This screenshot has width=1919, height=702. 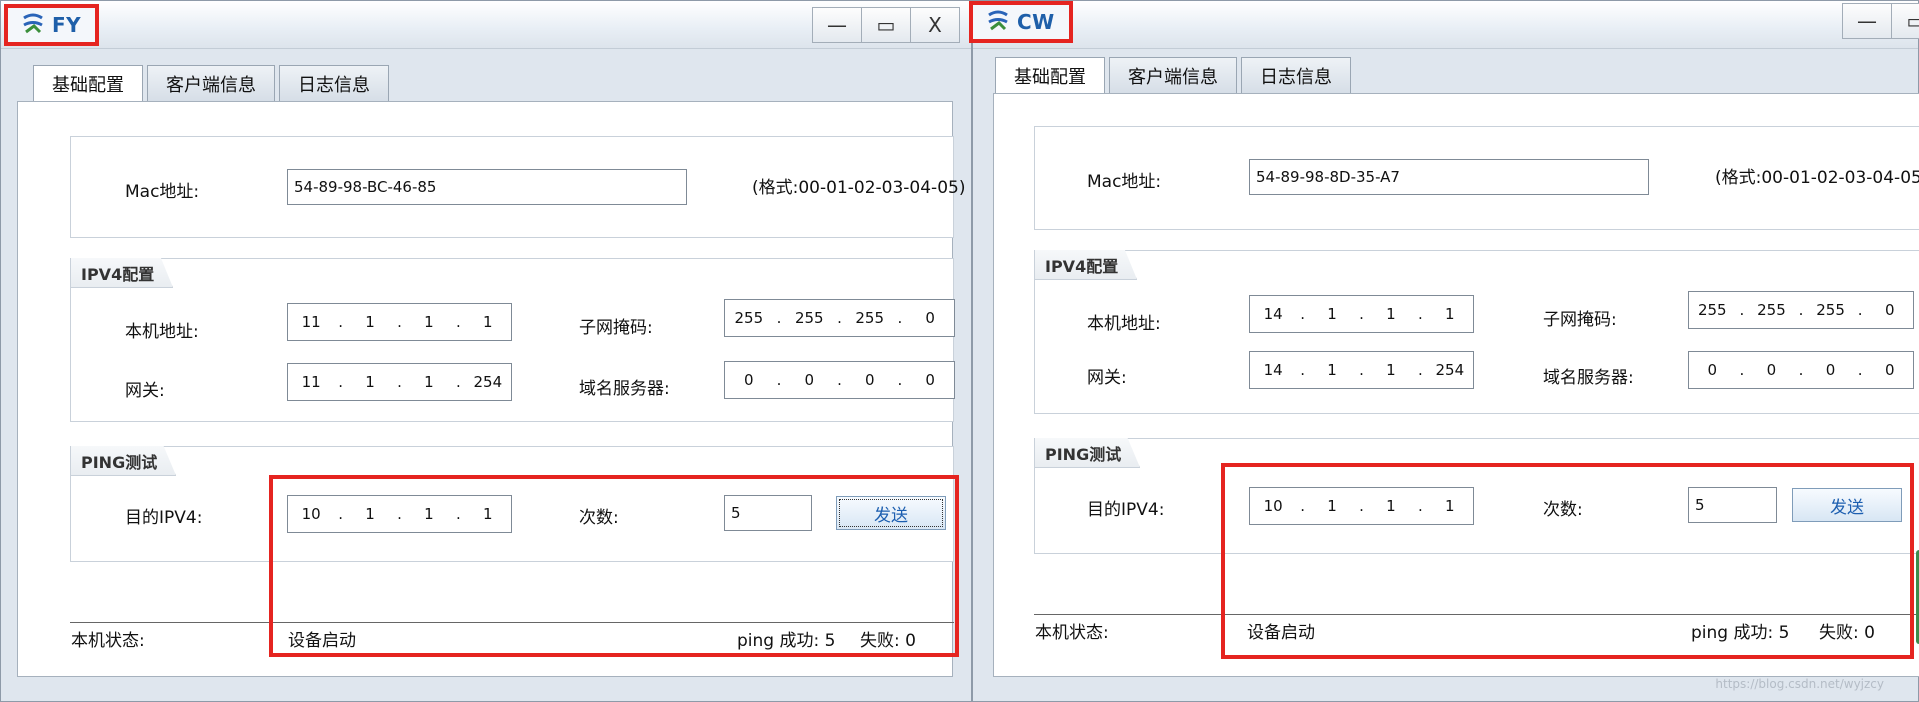 What do you see at coordinates (1449, 177) in the screenshot?
I see `mac-input: 54-89-98-8D-35-A7` at bounding box center [1449, 177].